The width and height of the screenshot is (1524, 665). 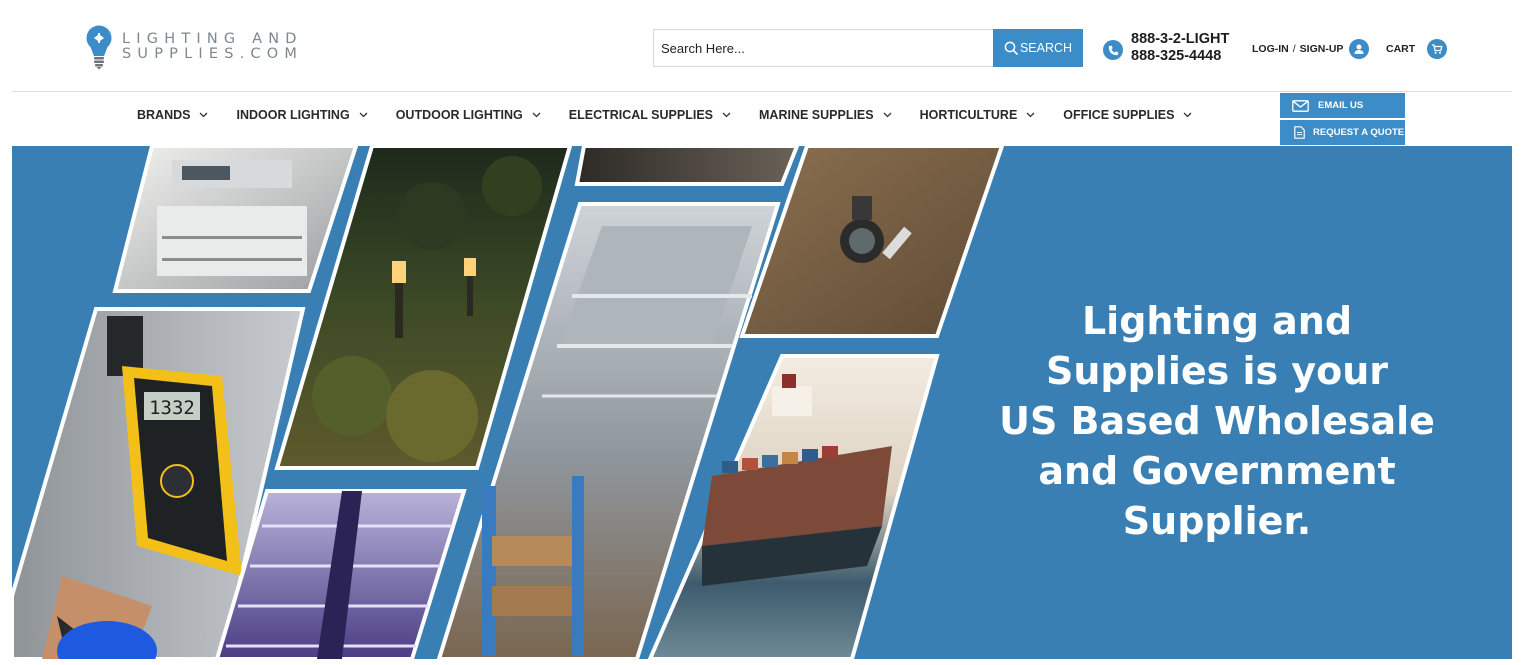 I want to click on nav-item-label: OFFICE SUPPLIES, so click(x=1119, y=115).